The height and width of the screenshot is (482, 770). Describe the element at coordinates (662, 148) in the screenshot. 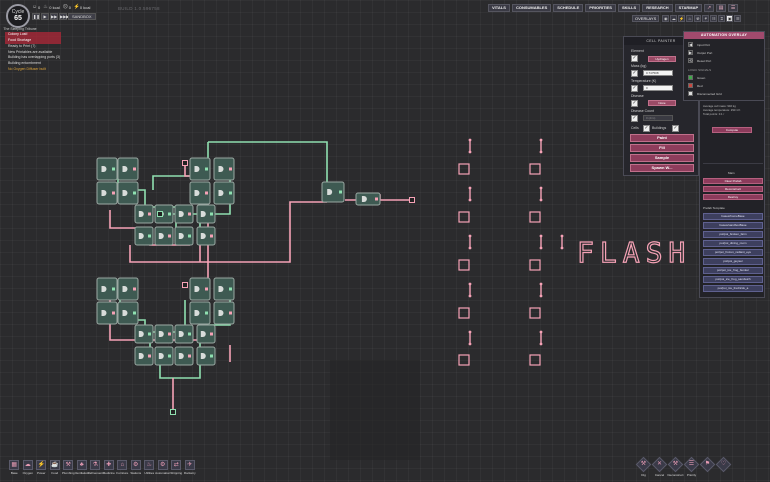

I see `fill-button: Fill` at that location.